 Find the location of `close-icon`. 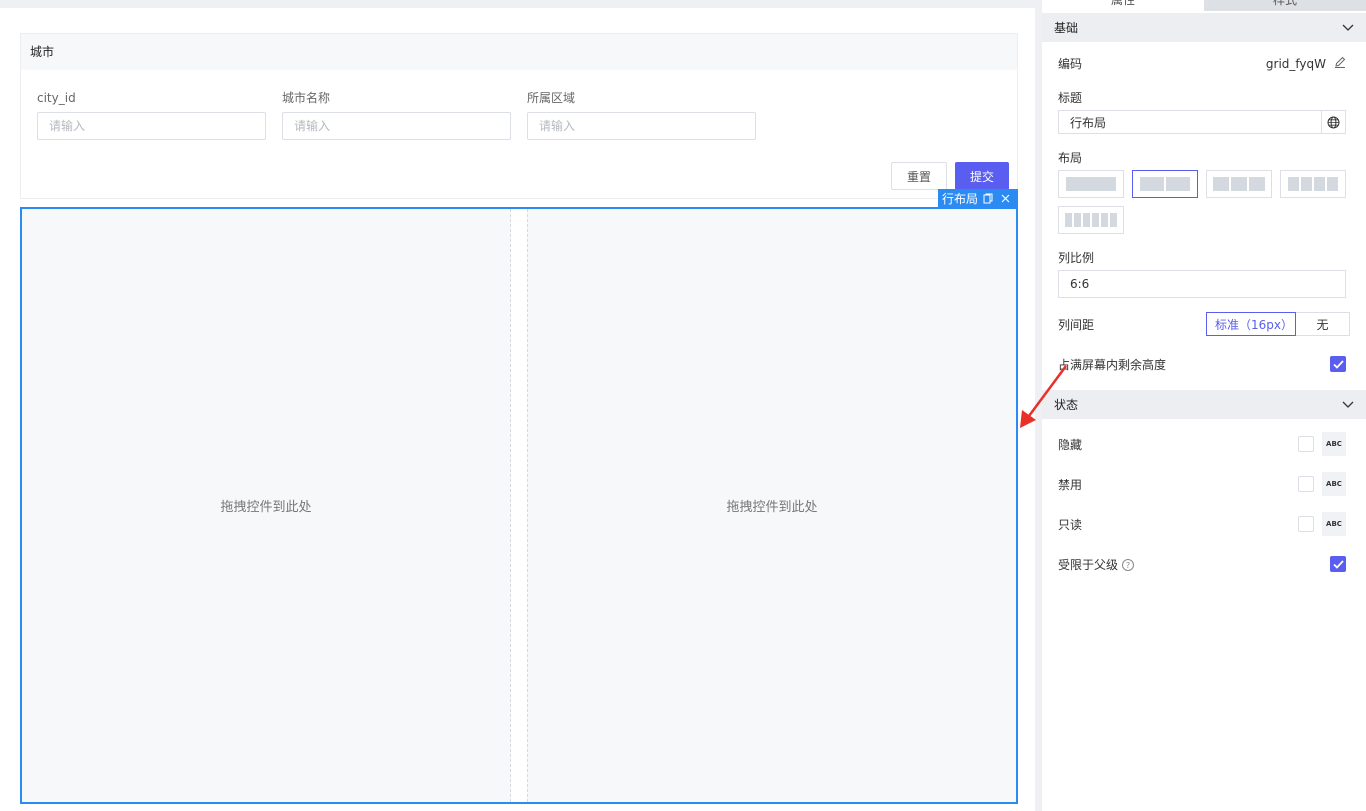

close-icon is located at coordinates (1005, 199).